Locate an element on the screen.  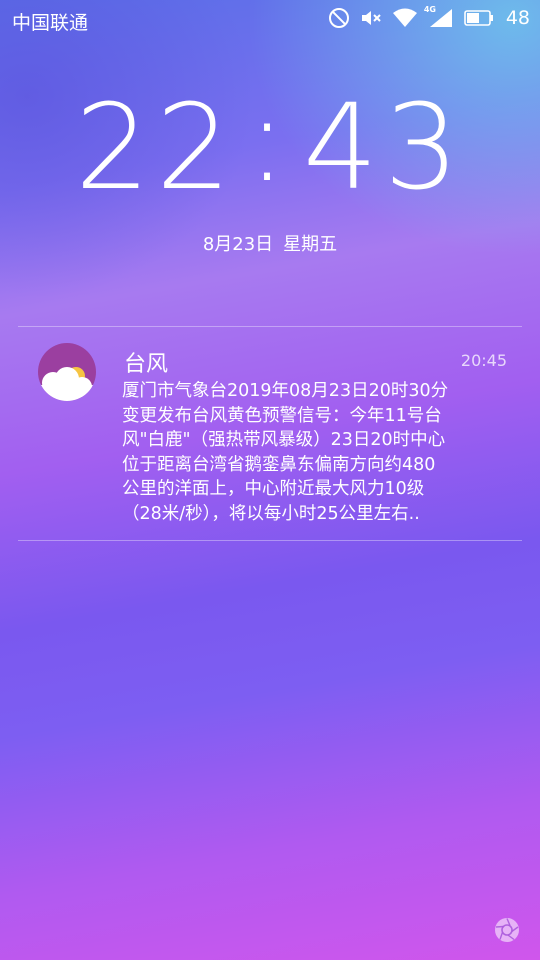
camera-shutter-icon is located at coordinates (507, 930).